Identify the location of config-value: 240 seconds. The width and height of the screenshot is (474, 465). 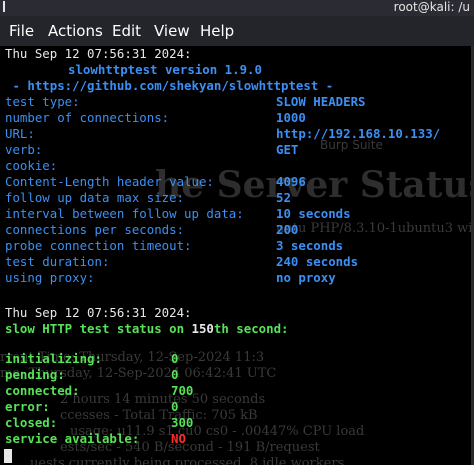
(317, 261).